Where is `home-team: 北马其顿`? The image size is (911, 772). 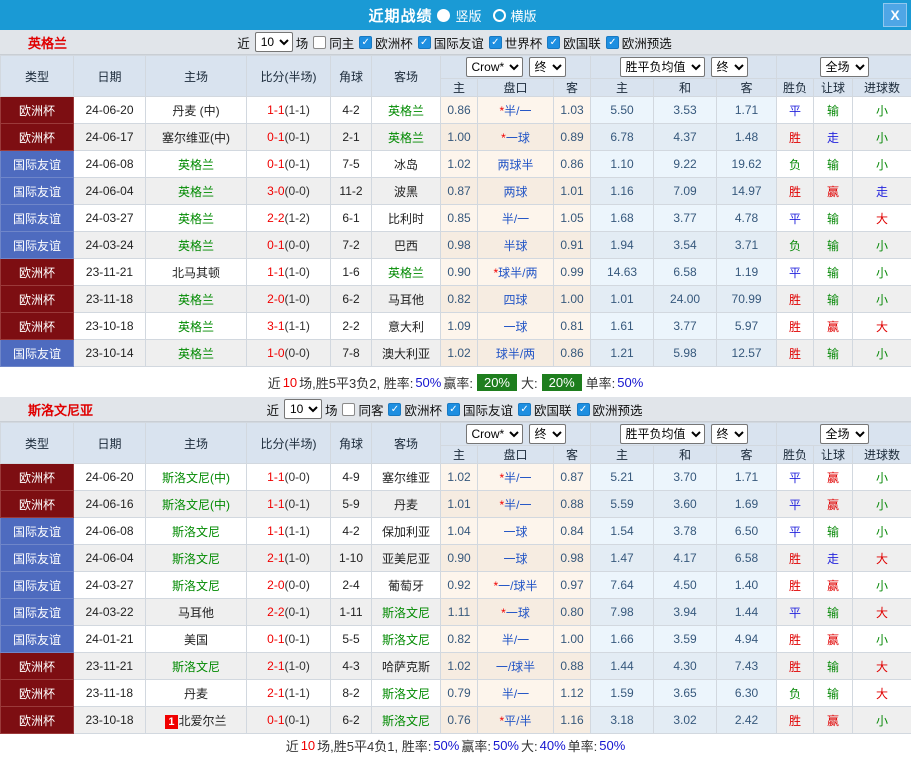 home-team: 北马其顿 is located at coordinates (196, 272).